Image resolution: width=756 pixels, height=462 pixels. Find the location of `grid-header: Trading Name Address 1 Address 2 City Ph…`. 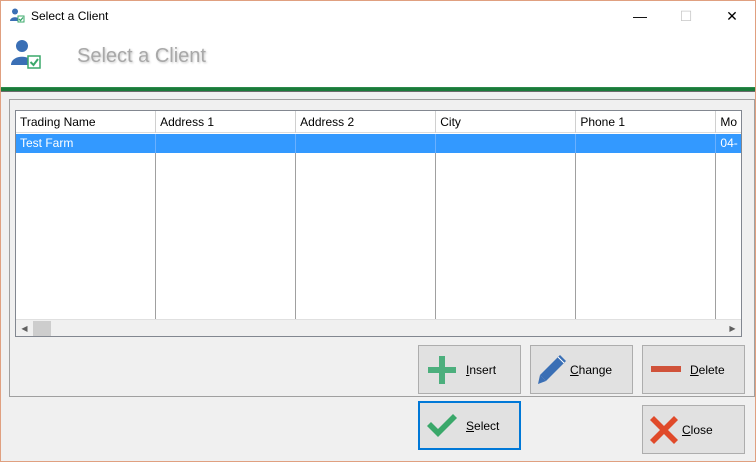

grid-header: Trading Name Address 1 Address 2 City Ph… is located at coordinates (378, 122).